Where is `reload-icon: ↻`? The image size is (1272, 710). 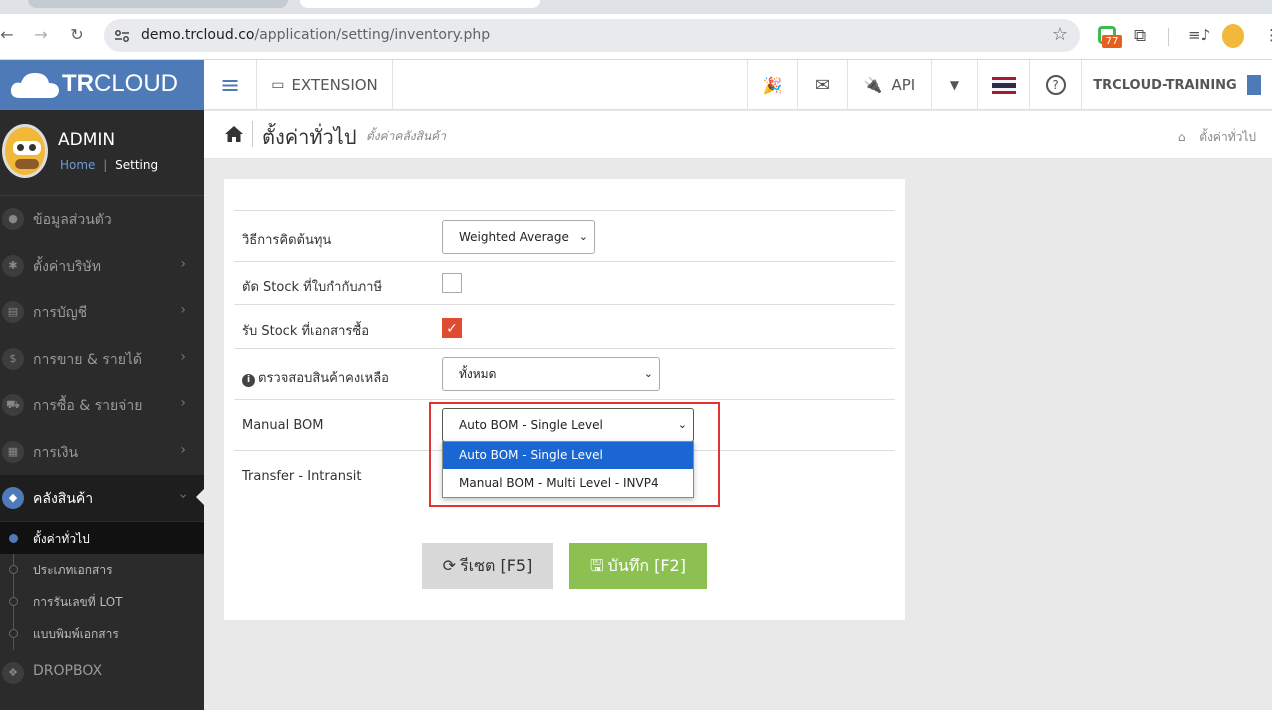 reload-icon: ↻ is located at coordinates (77, 35).